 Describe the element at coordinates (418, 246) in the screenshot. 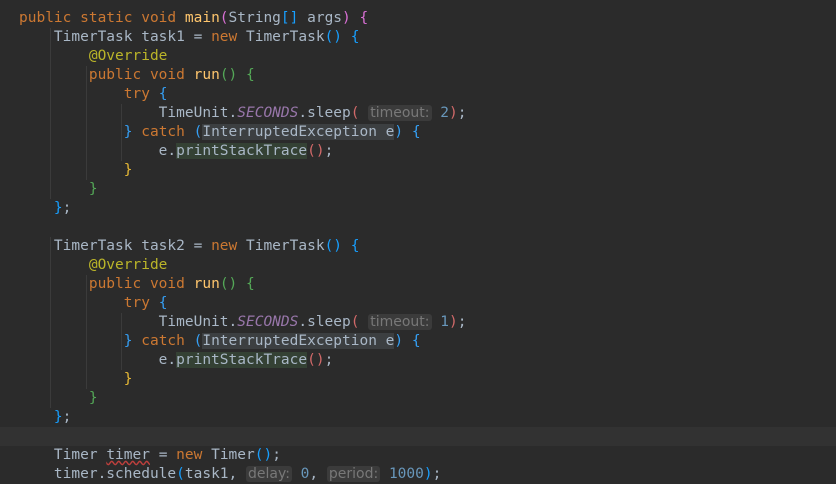

I see `code-line: TimerTask task2 = new TimerTask() {` at that location.